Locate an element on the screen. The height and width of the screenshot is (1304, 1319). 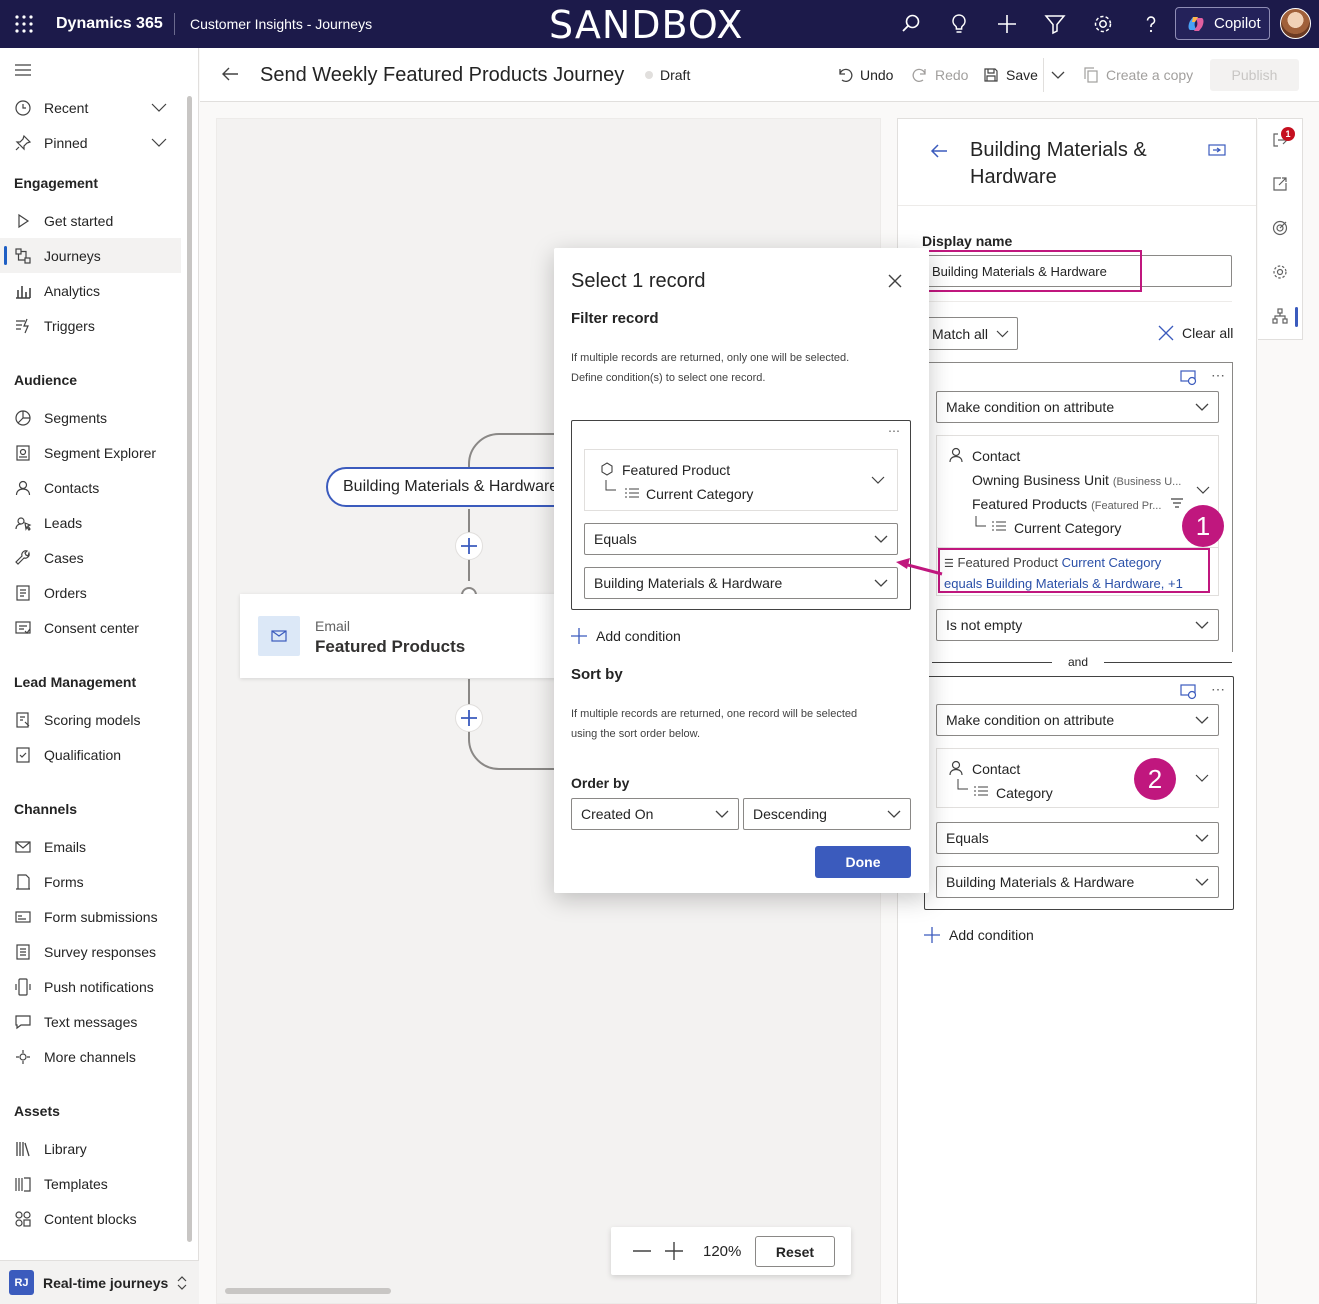
area-name: Customer Insights - Journeys is located at coordinates (281, 24).